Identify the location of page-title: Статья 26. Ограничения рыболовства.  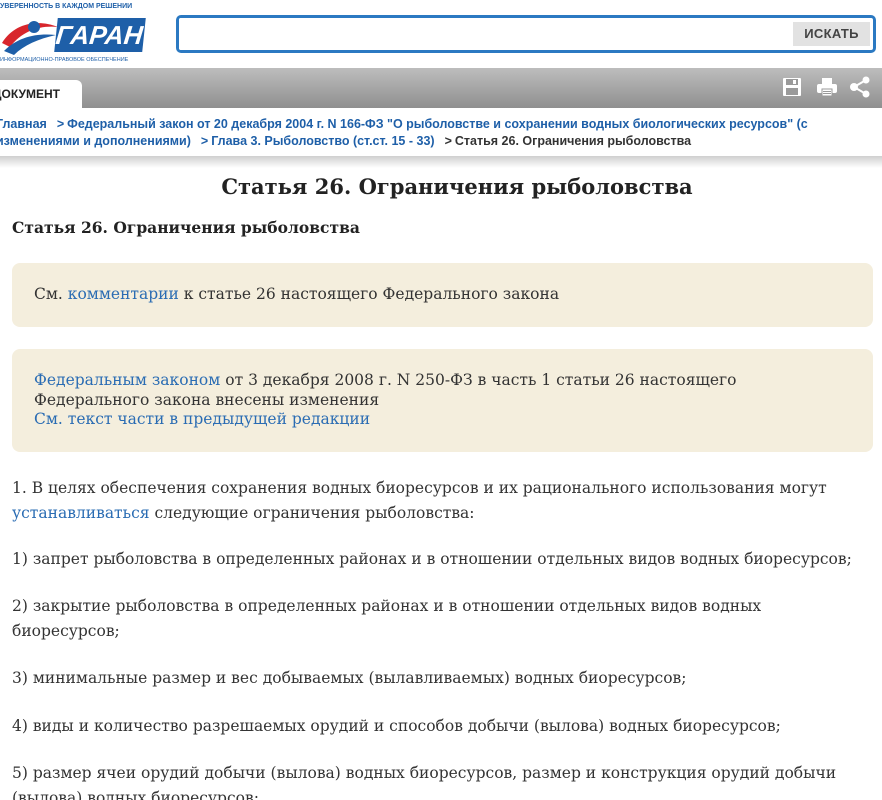
(457, 186).